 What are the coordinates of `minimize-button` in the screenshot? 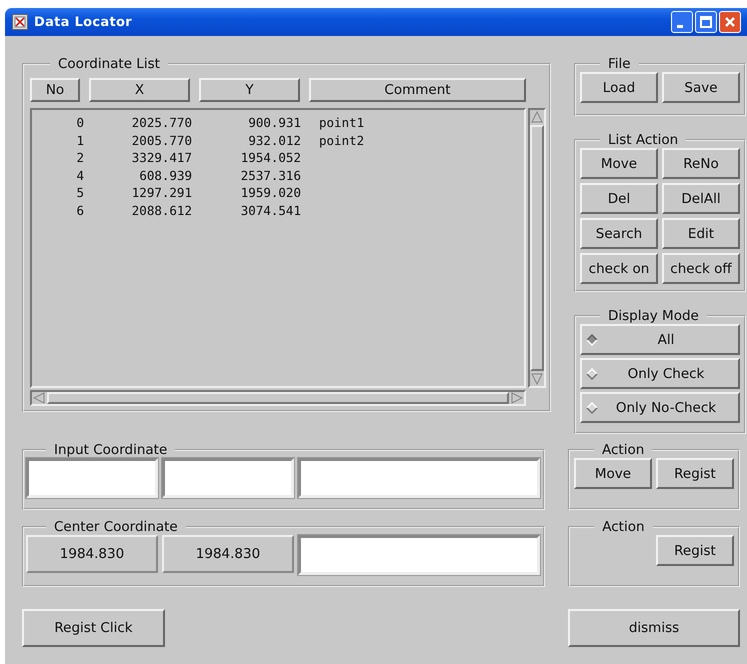 It's located at (682, 22).